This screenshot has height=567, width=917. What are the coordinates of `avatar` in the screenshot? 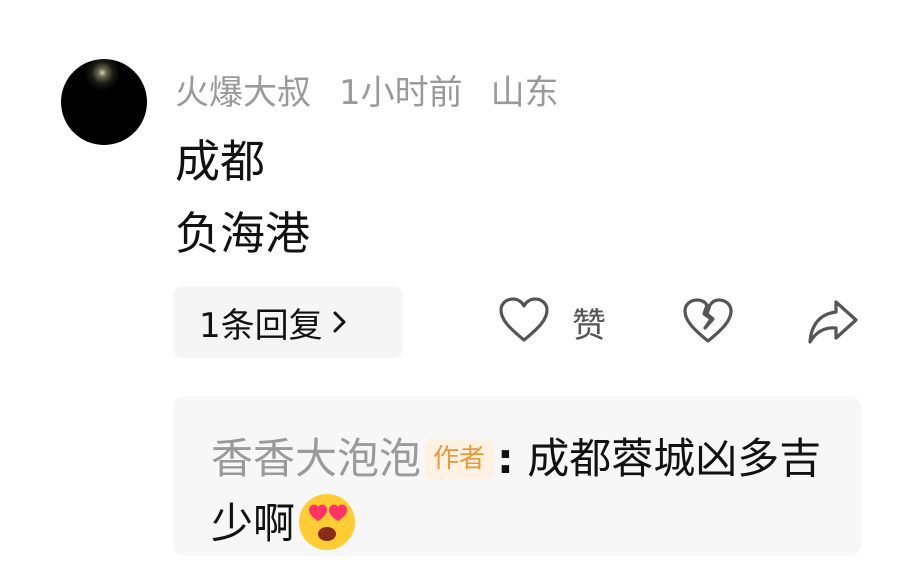 It's located at (104, 102).